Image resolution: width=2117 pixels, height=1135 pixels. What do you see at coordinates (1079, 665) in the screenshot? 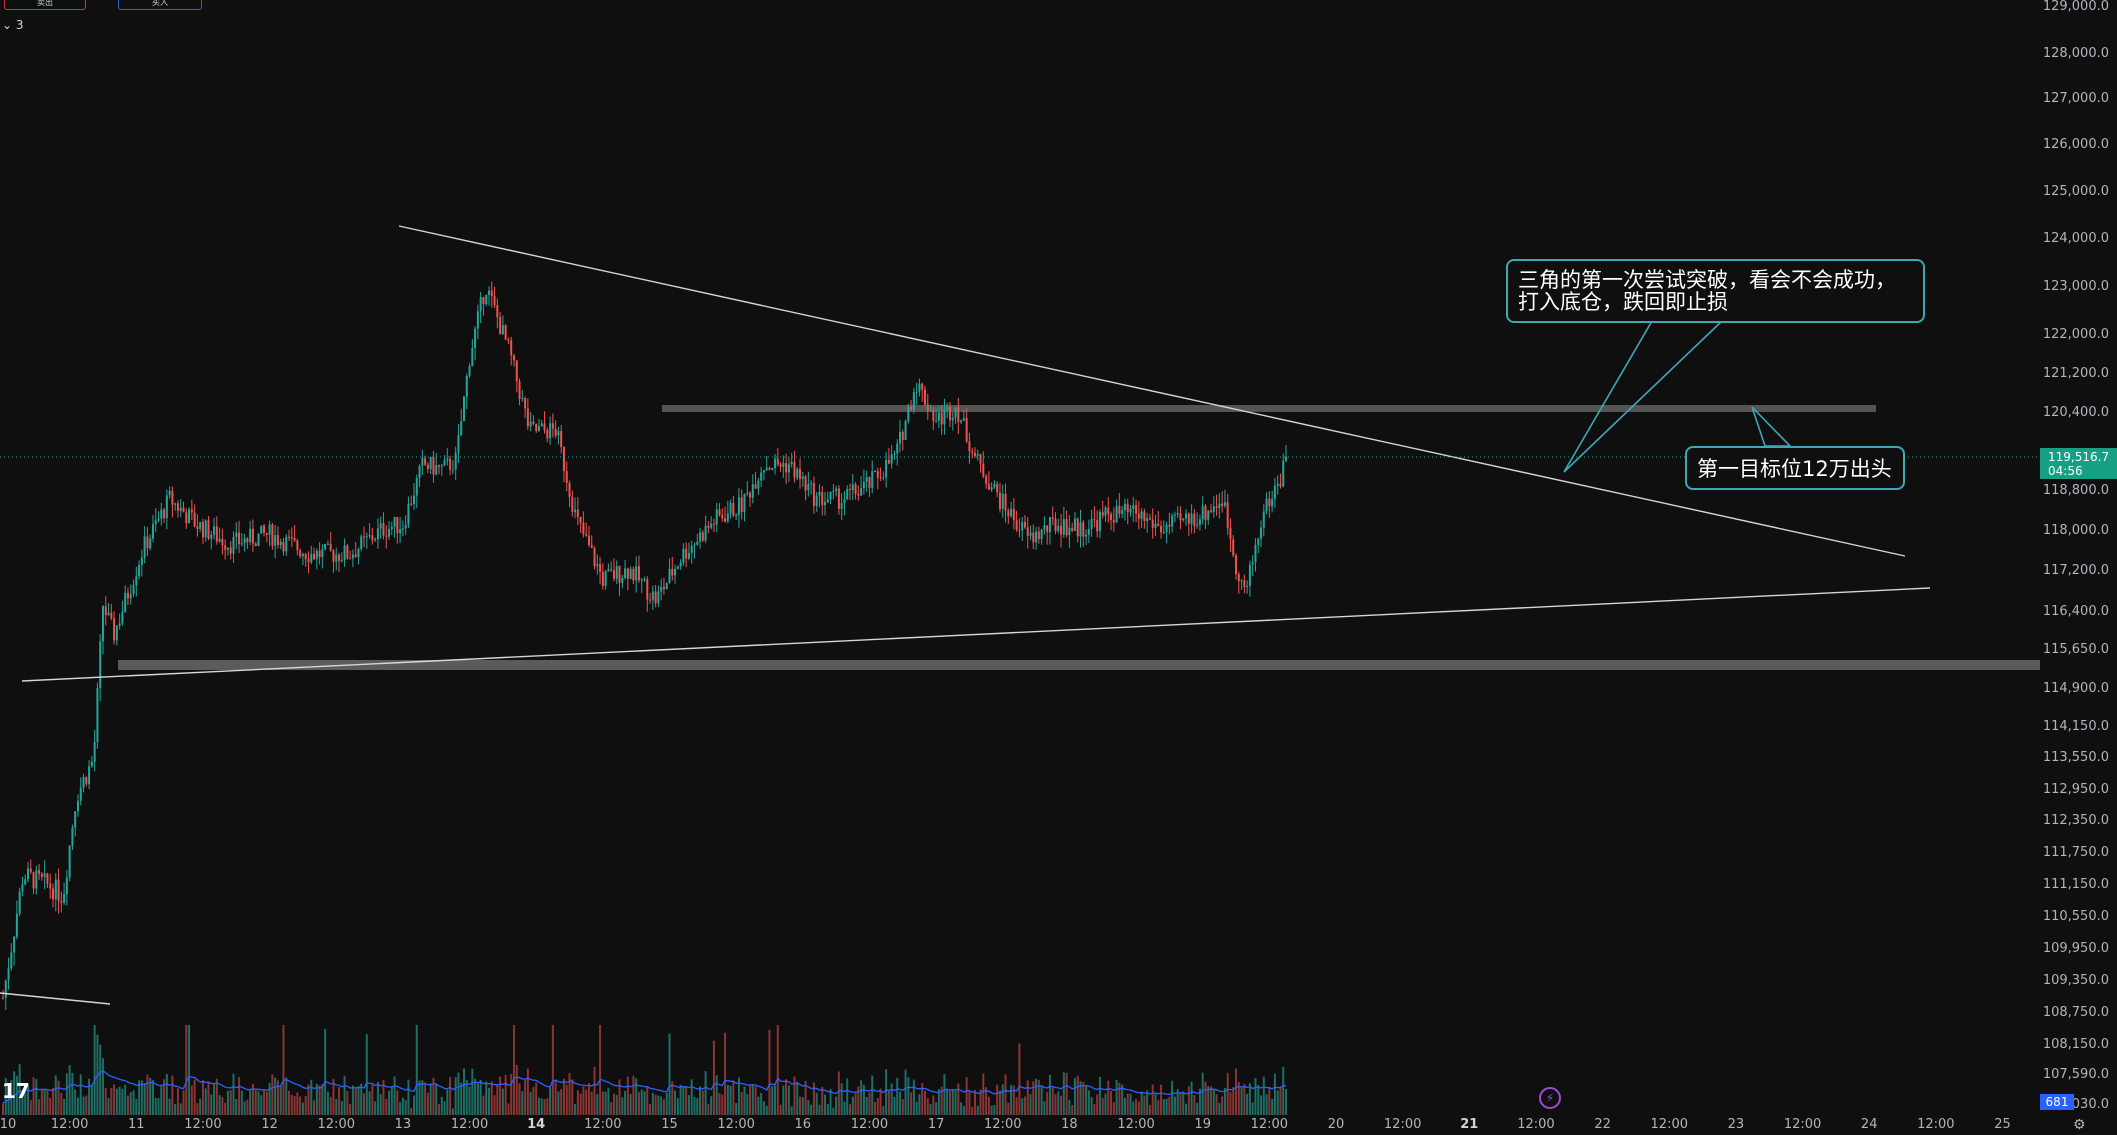
I see `support-zone-band` at bounding box center [1079, 665].